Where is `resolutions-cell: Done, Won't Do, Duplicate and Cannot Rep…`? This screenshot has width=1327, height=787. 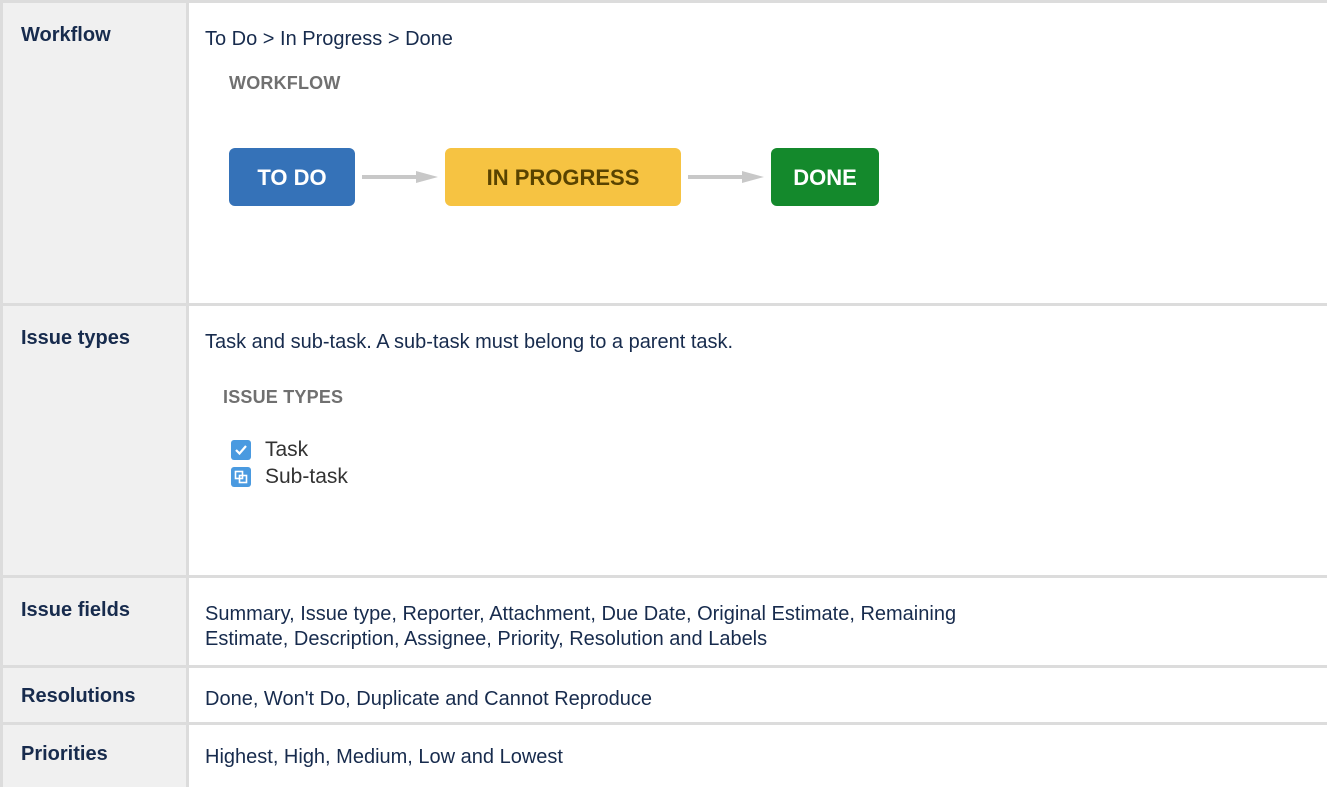 resolutions-cell: Done, Won't Do, Duplicate and Cannot Rep… is located at coordinates (429, 699).